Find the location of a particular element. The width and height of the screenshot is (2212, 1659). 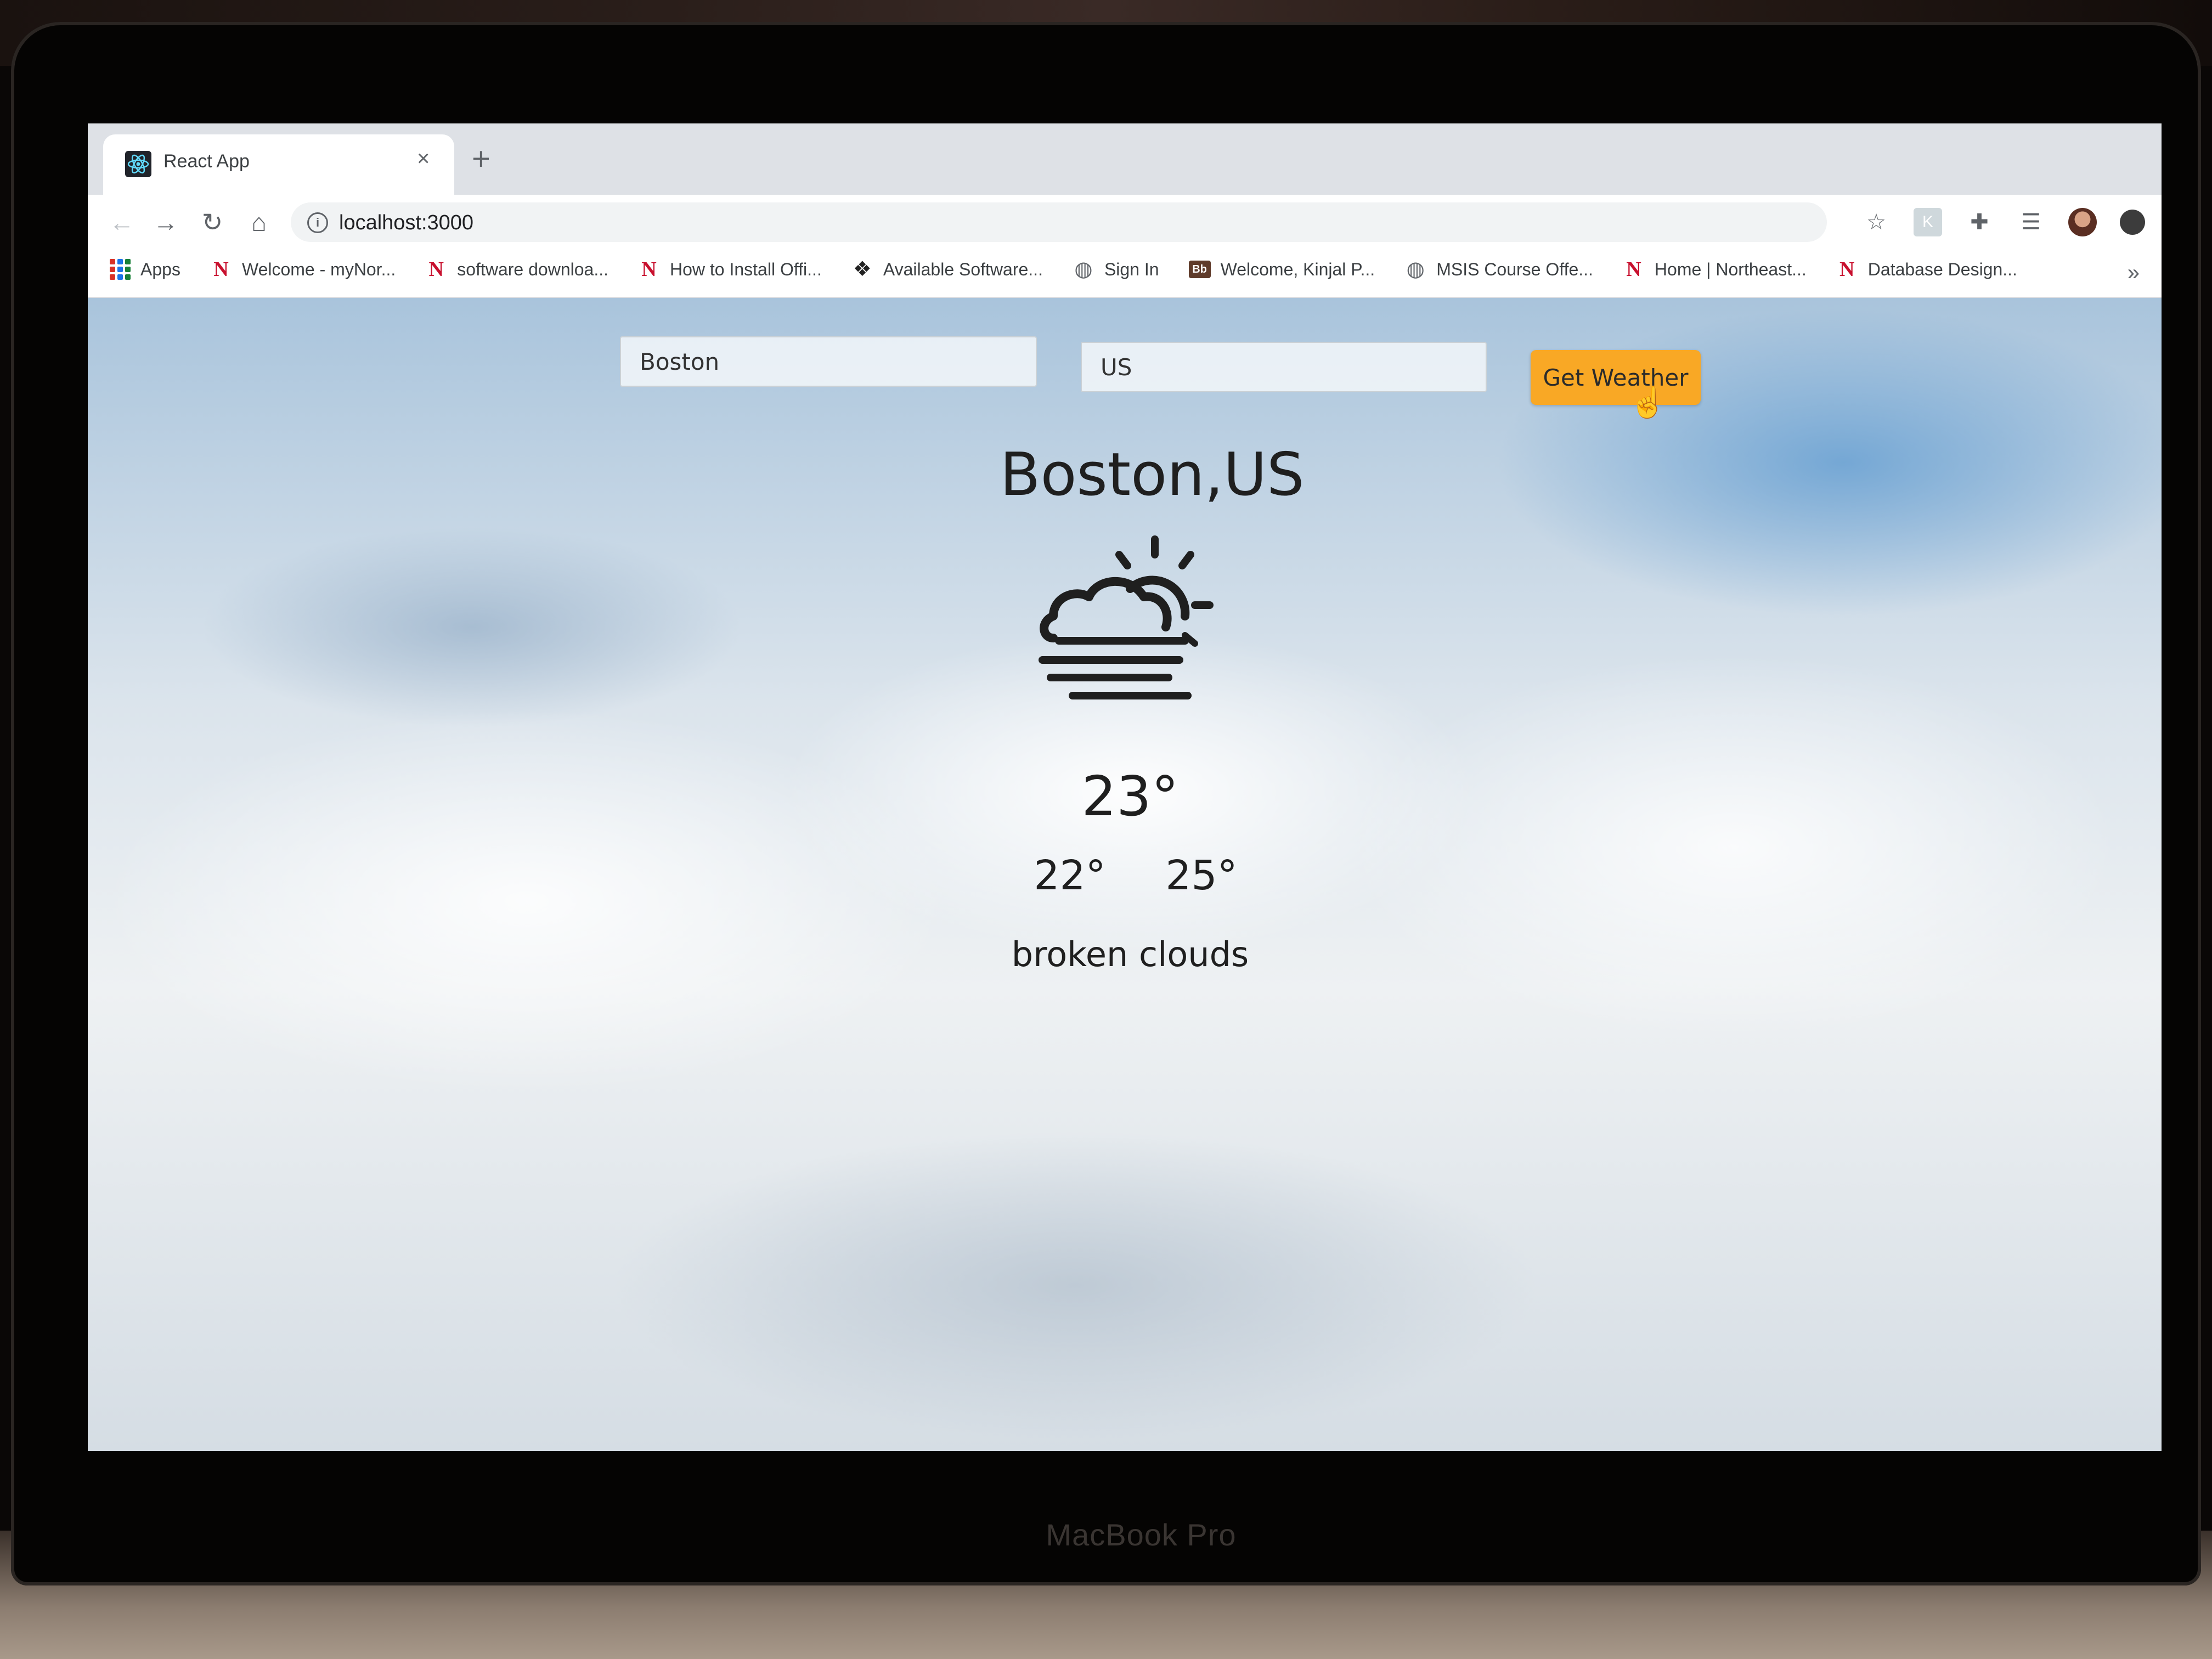

browser-toolbar: ← → ↻ ⌂ i localhost:3000 ☆ K ✚ ☰ is located at coordinates (1125, 222).